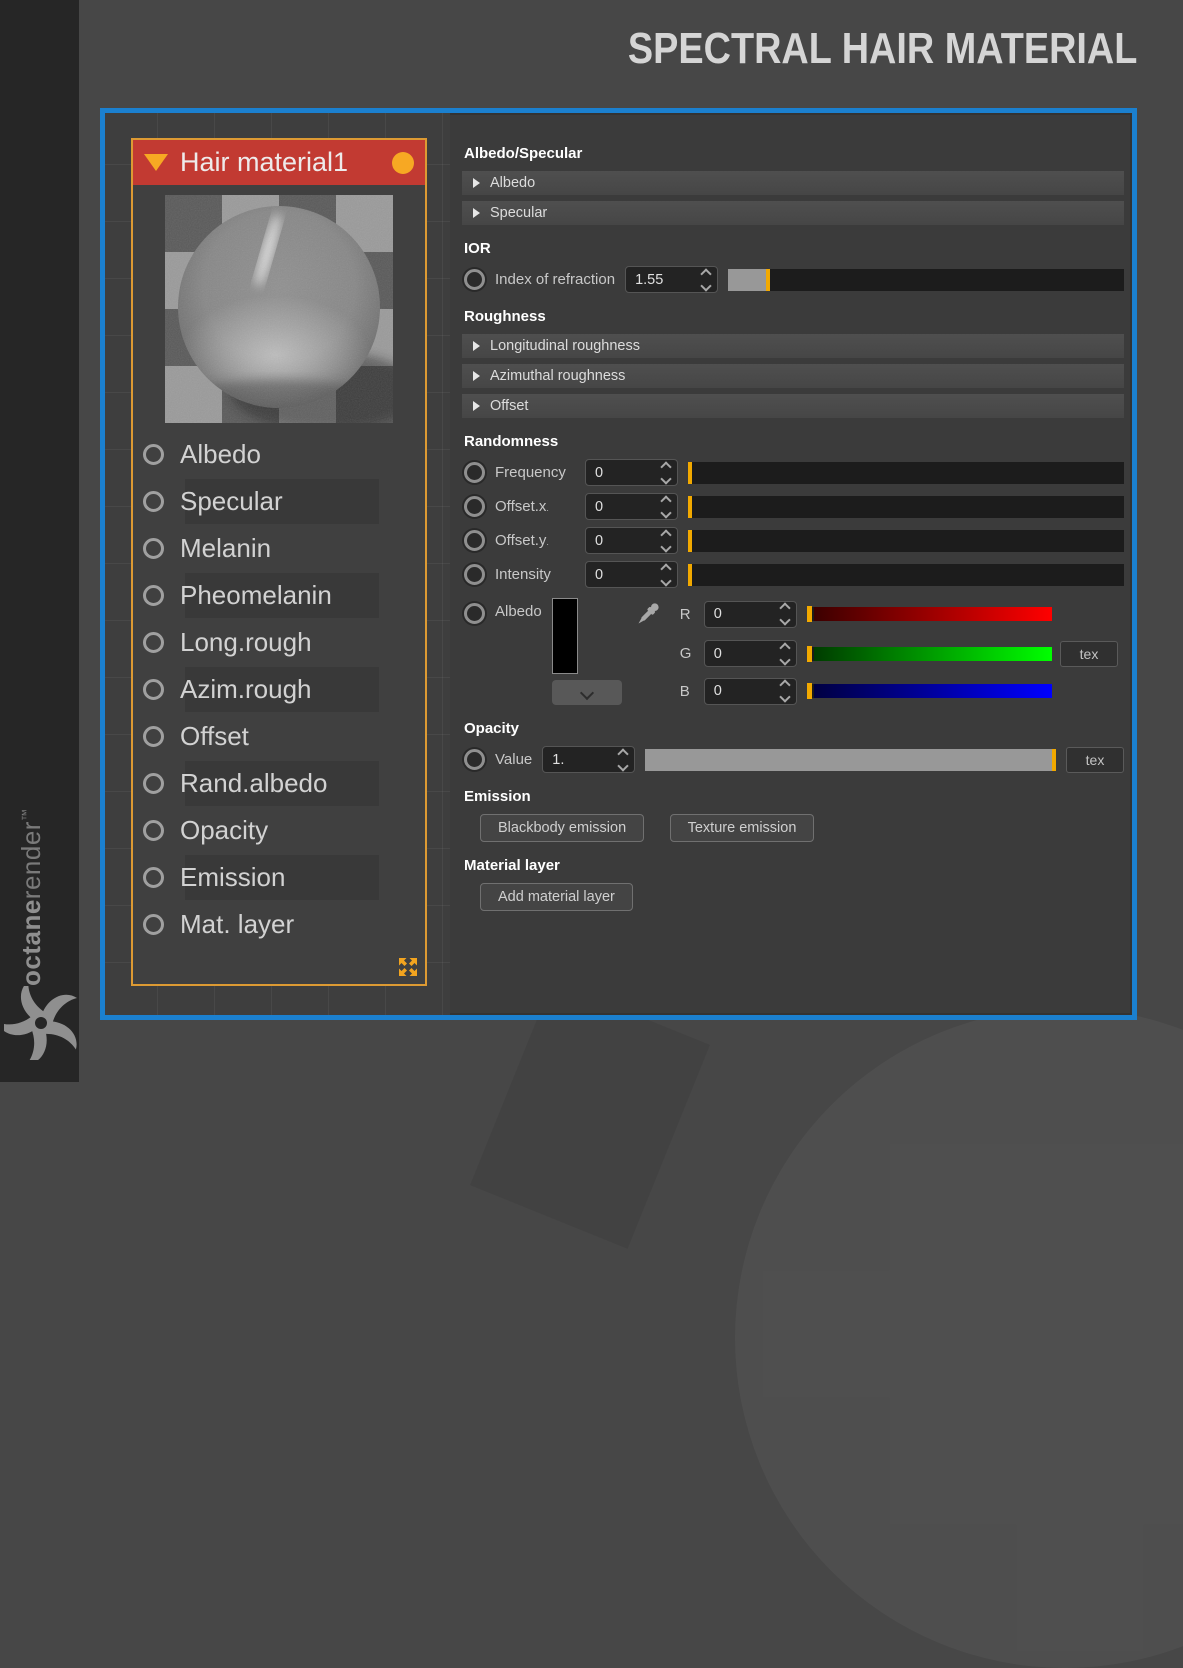 Image resolution: width=1183 pixels, height=1668 pixels. What do you see at coordinates (1089, 653) in the screenshot?
I see `albedo-tex-button: tex` at bounding box center [1089, 653].